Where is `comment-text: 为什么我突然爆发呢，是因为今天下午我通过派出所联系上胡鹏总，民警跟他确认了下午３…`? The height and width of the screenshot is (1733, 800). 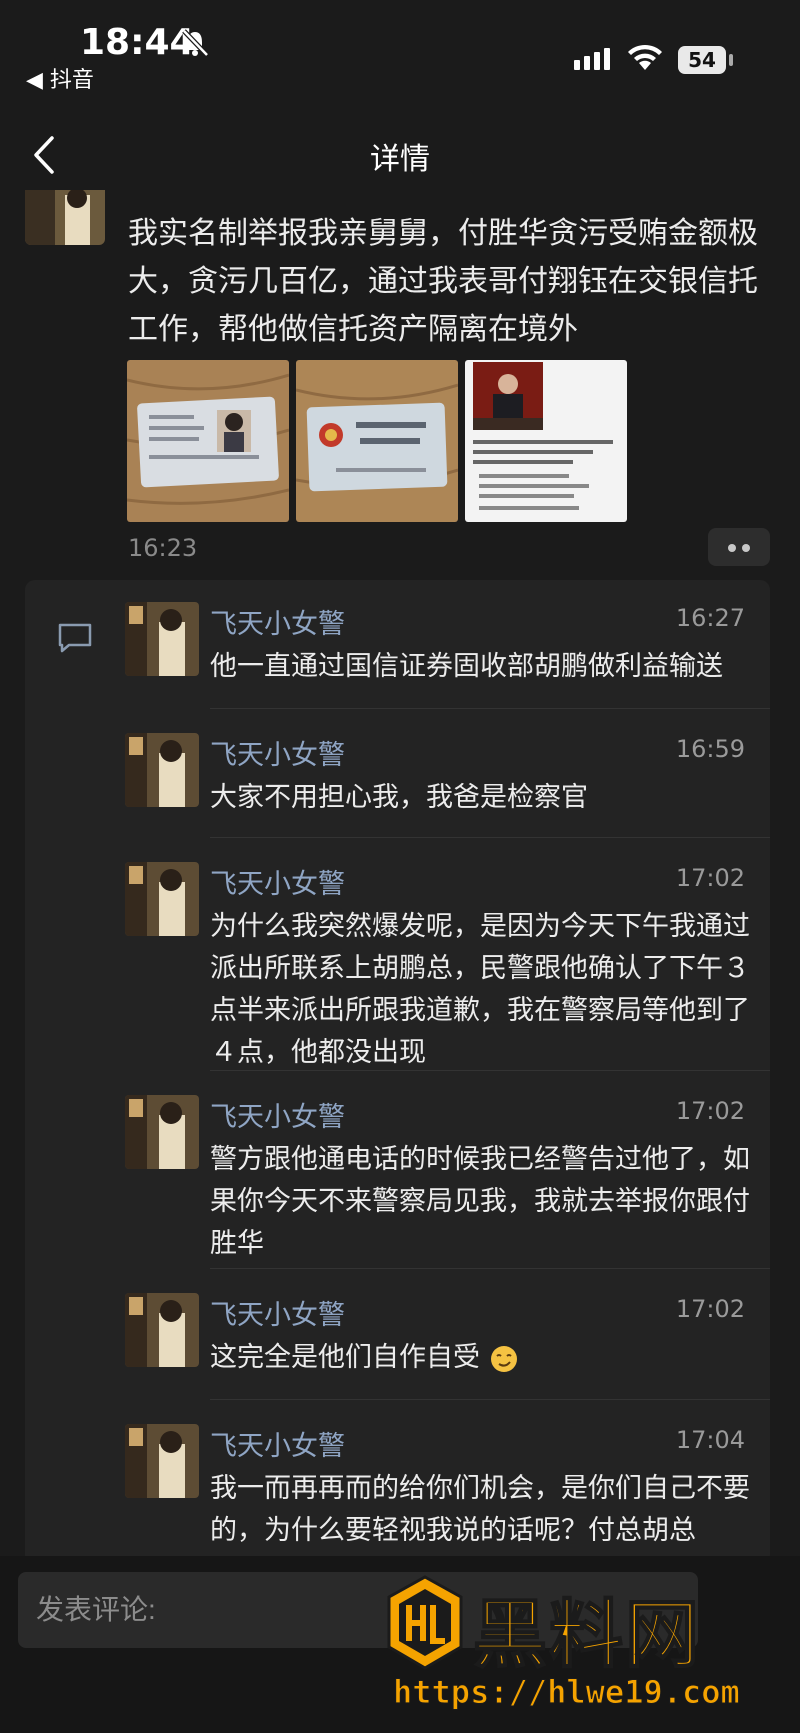 comment-text: 为什么我突然爆发呢，是因为今天下午我通过派出所联系上胡鹏总，民警跟他确认了下午３… is located at coordinates (480, 989).